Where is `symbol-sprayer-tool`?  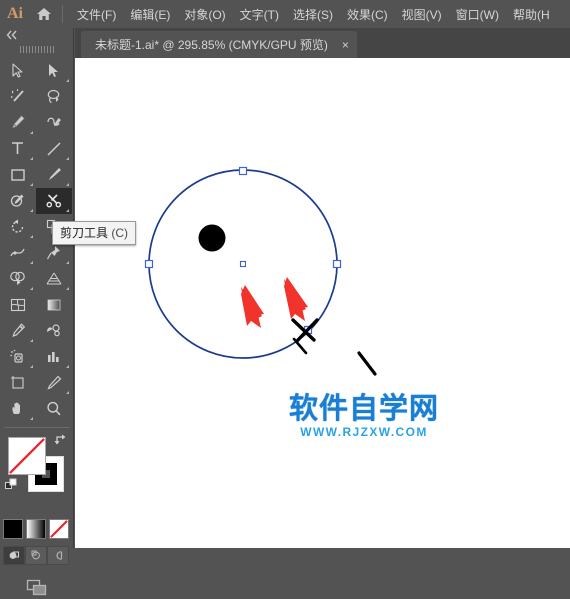 symbol-sprayer-tool is located at coordinates (18, 357).